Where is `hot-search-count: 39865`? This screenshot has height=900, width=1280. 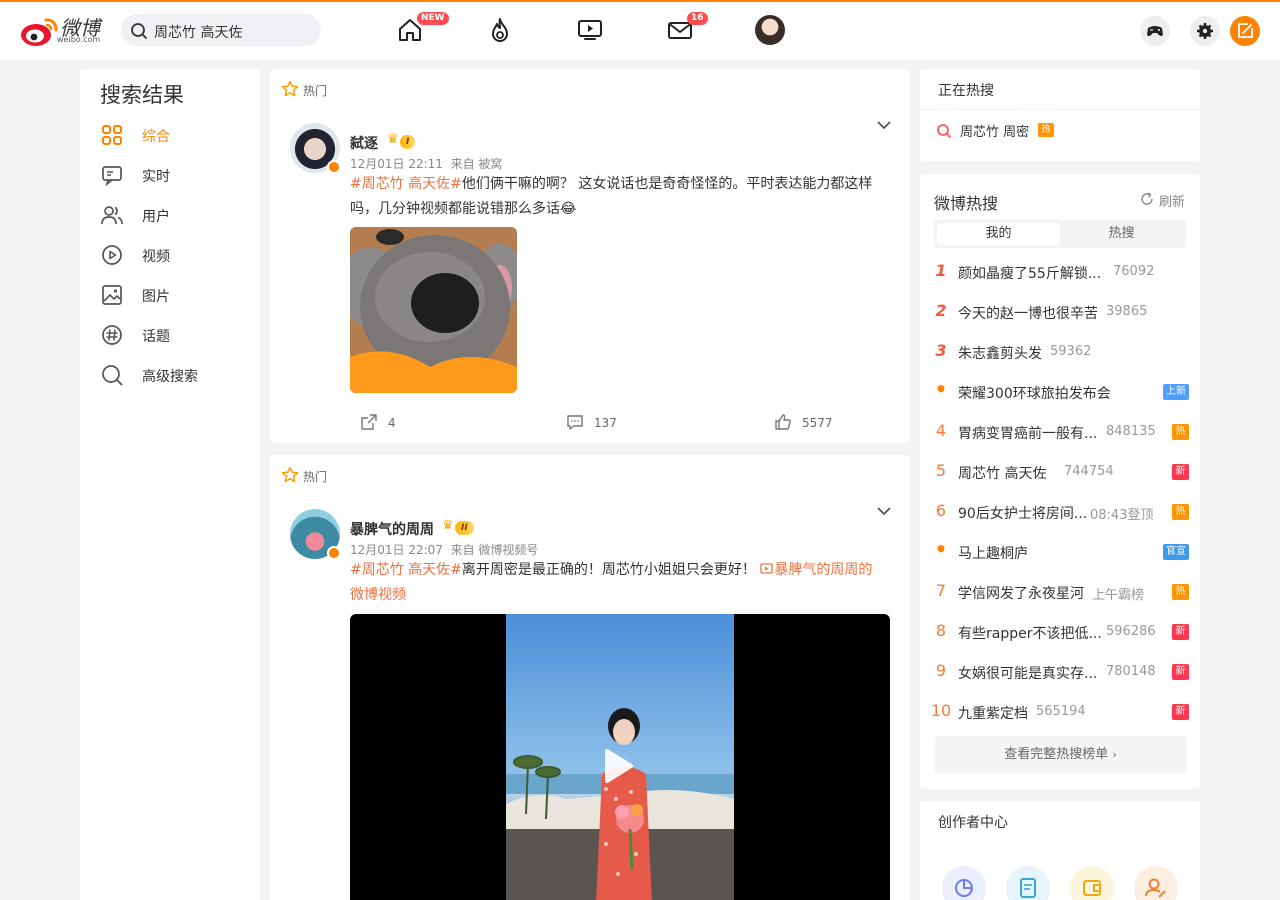 hot-search-count: 39865 is located at coordinates (1127, 311).